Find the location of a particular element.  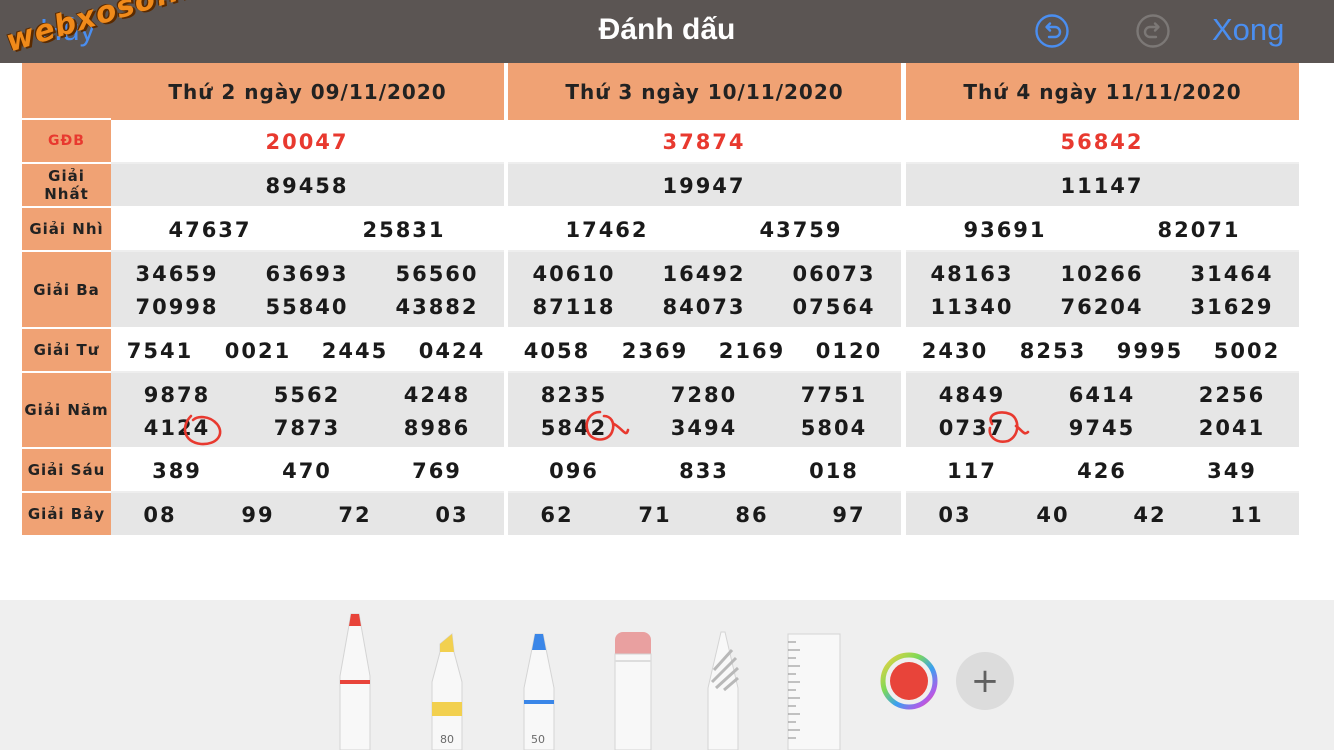

fifth-prize-row: 9878 5562 4248 4124 7873 8986 is located at coordinates (307, 411).